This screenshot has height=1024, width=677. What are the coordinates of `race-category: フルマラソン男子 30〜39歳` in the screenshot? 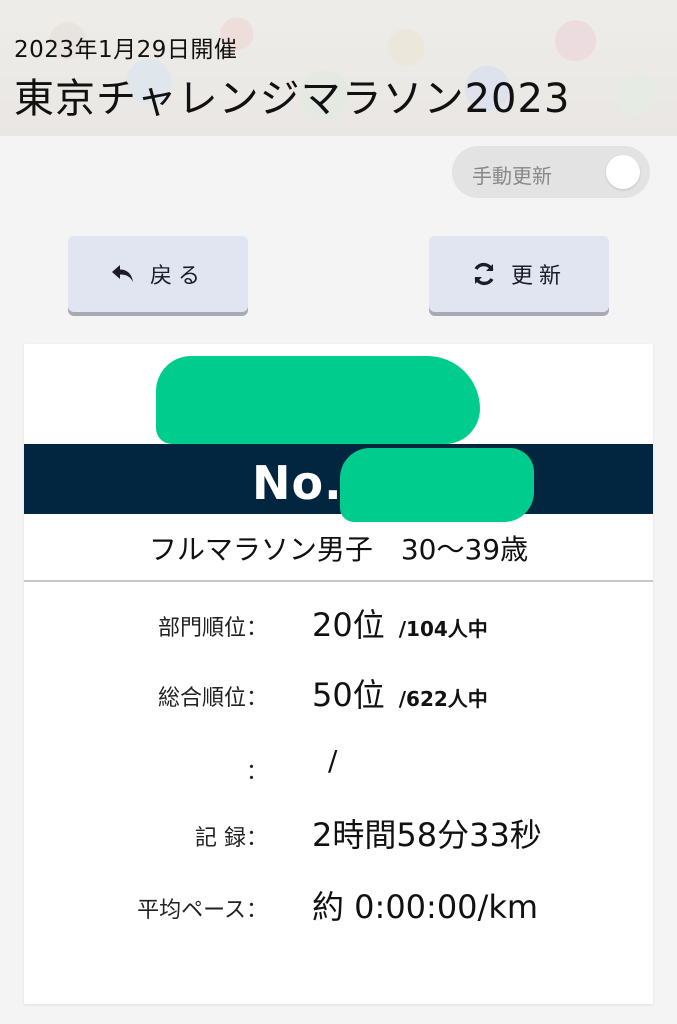 It's located at (338, 549).